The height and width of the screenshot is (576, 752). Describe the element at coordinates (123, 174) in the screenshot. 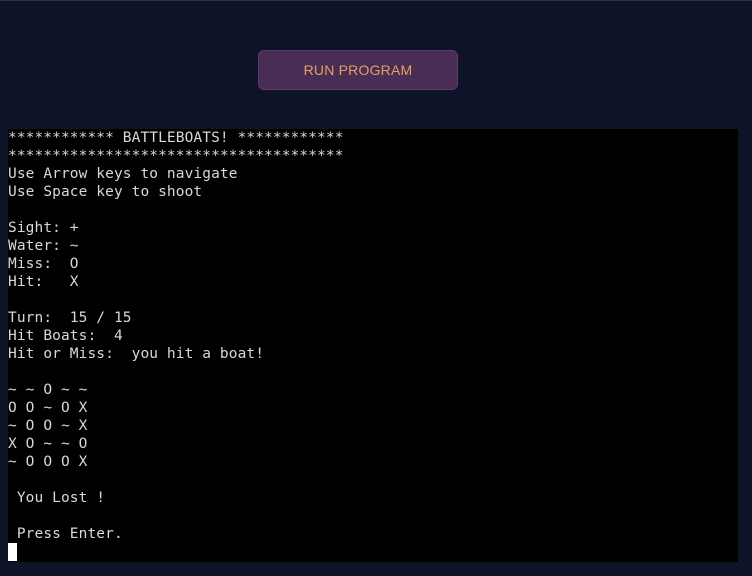

I see `terminal-line: Use Arrow keys to navigate` at that location.